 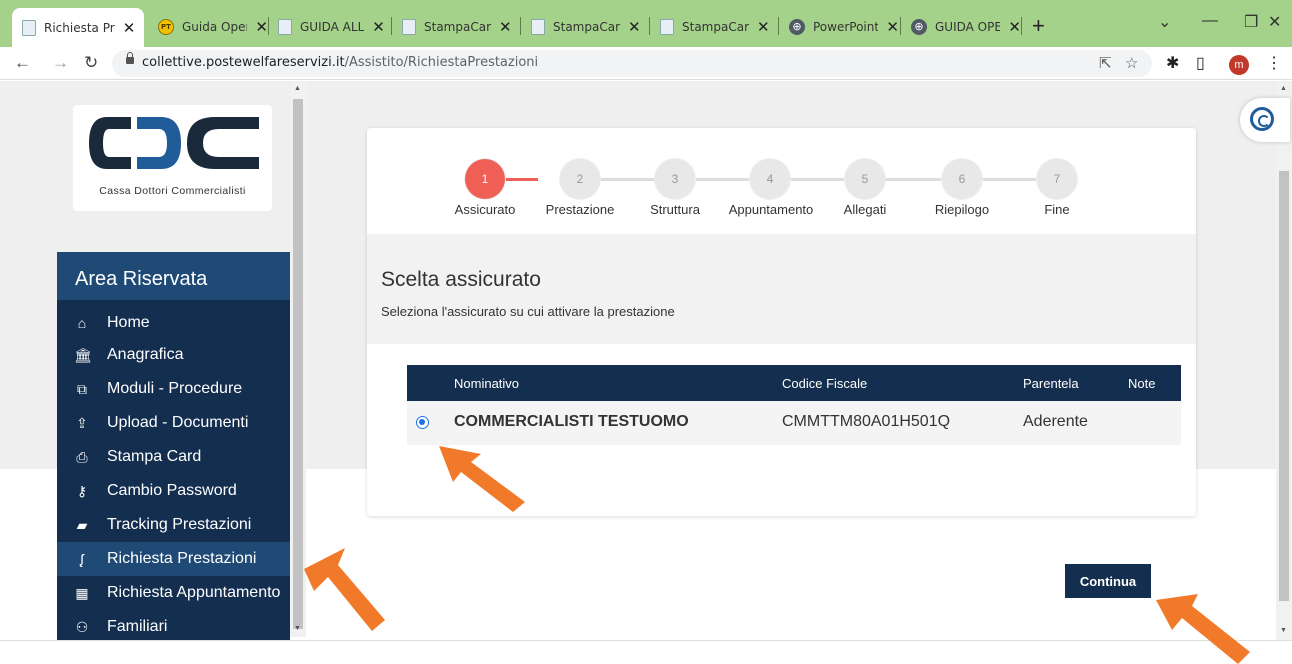 What do you see at coordinates (584, 26) in the screenshot?
I see `tab-stampacard-2: StampaCar ✕` at bounding box center [584, 26].